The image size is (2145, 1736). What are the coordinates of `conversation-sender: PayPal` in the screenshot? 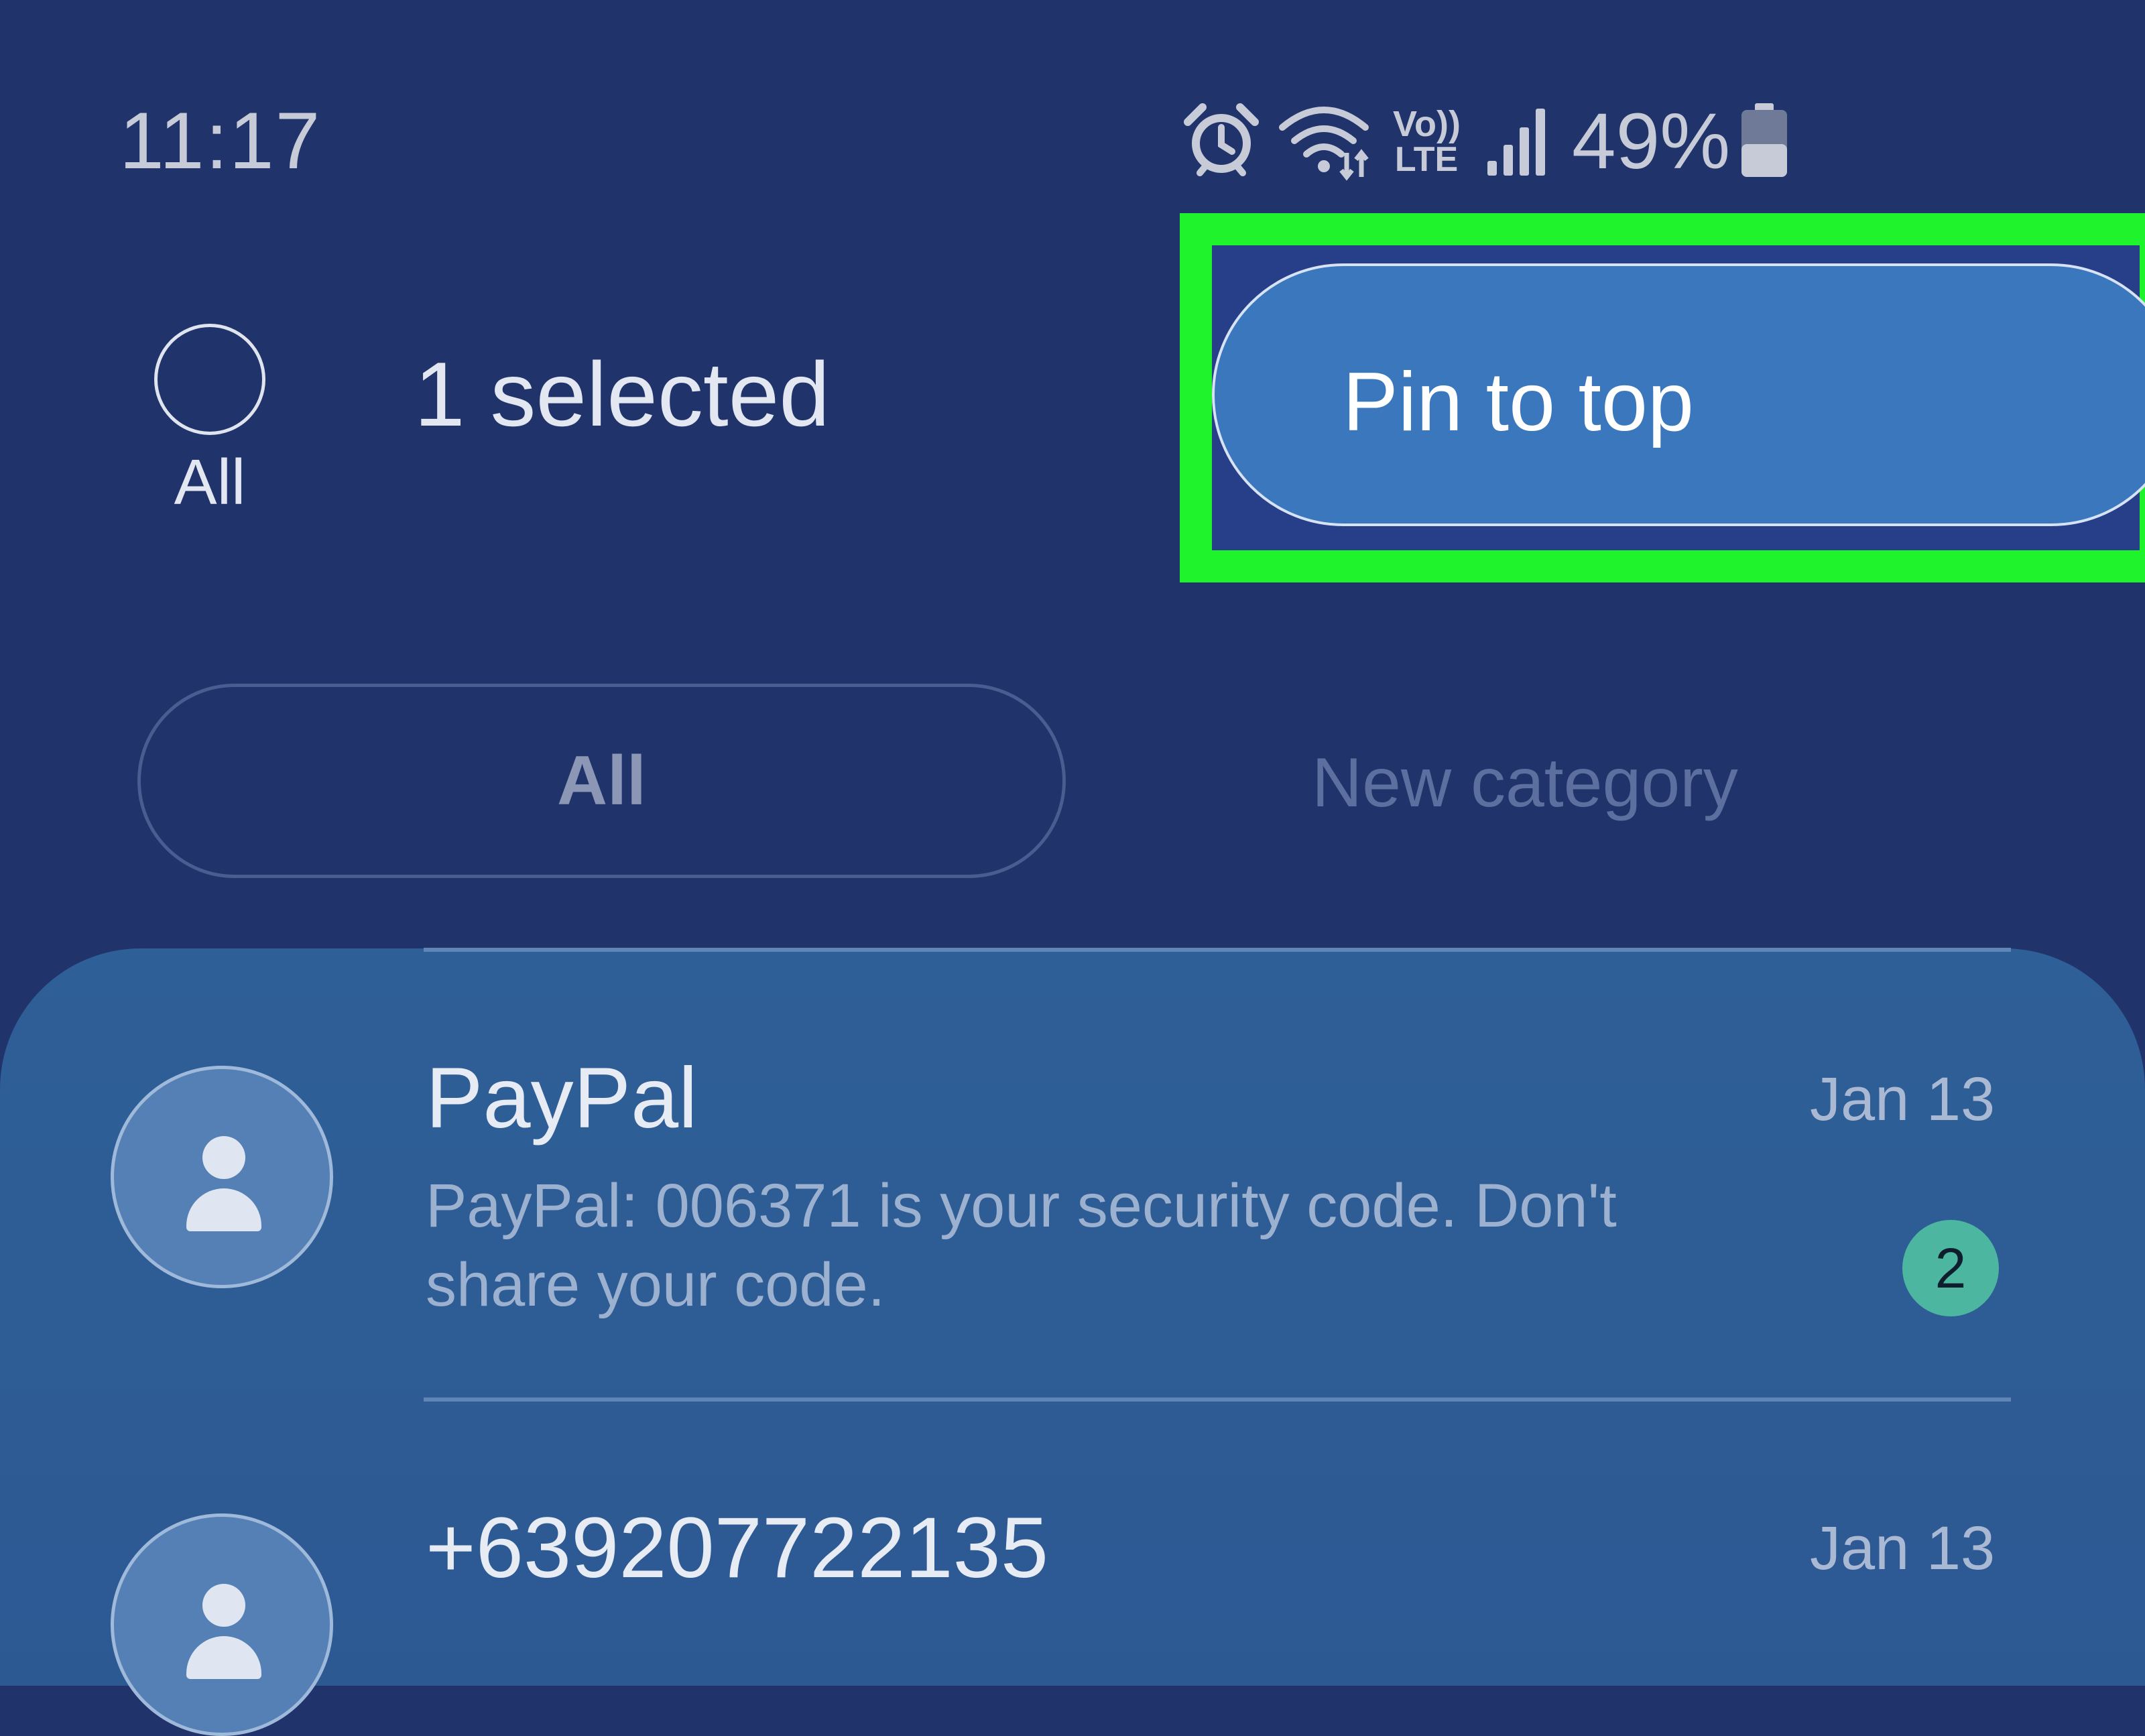 It's located at (562, 1098).